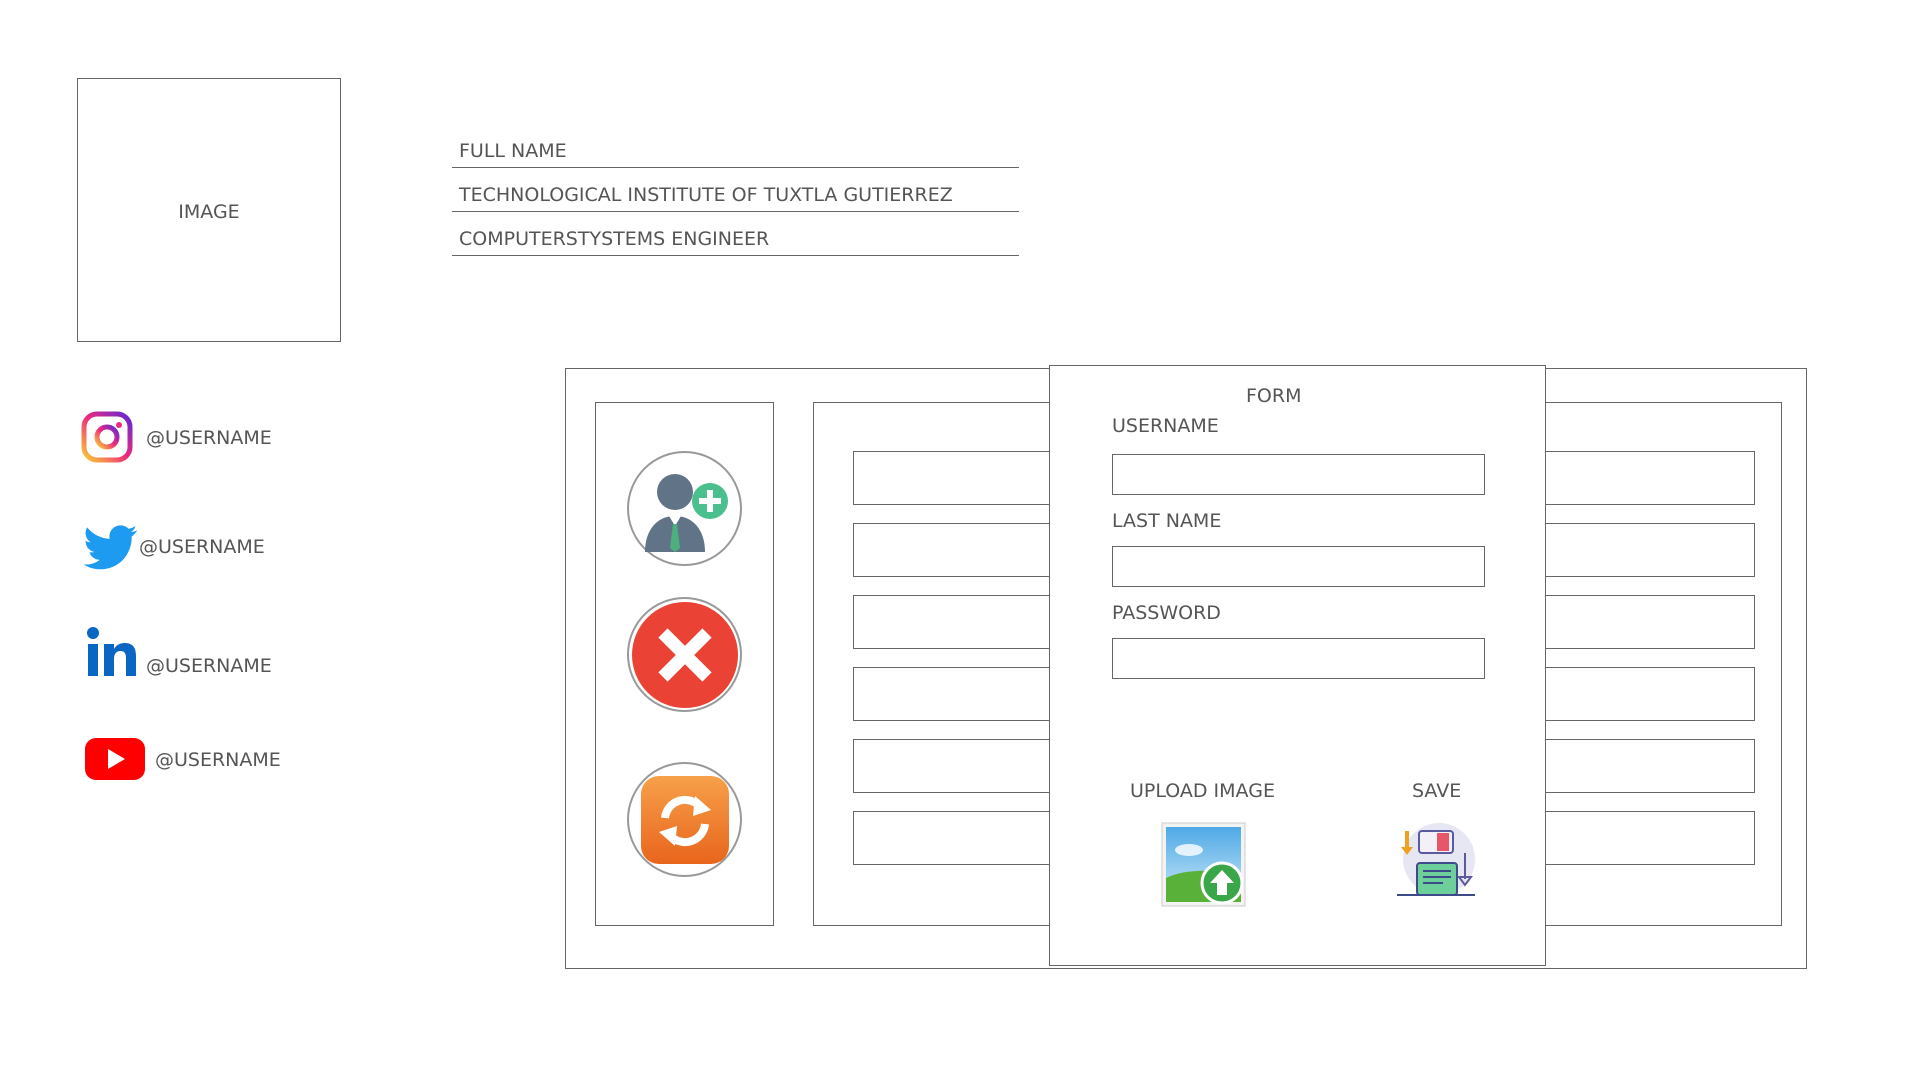 The height and width of the screenshot is (1080, 1920). I want to click on password-label: PASSWORD, so click(1166, 613).